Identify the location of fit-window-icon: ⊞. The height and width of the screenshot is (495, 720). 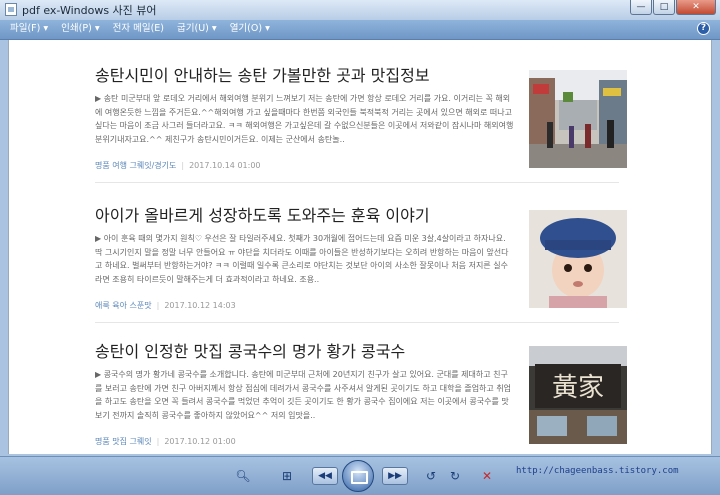
(287, 476).